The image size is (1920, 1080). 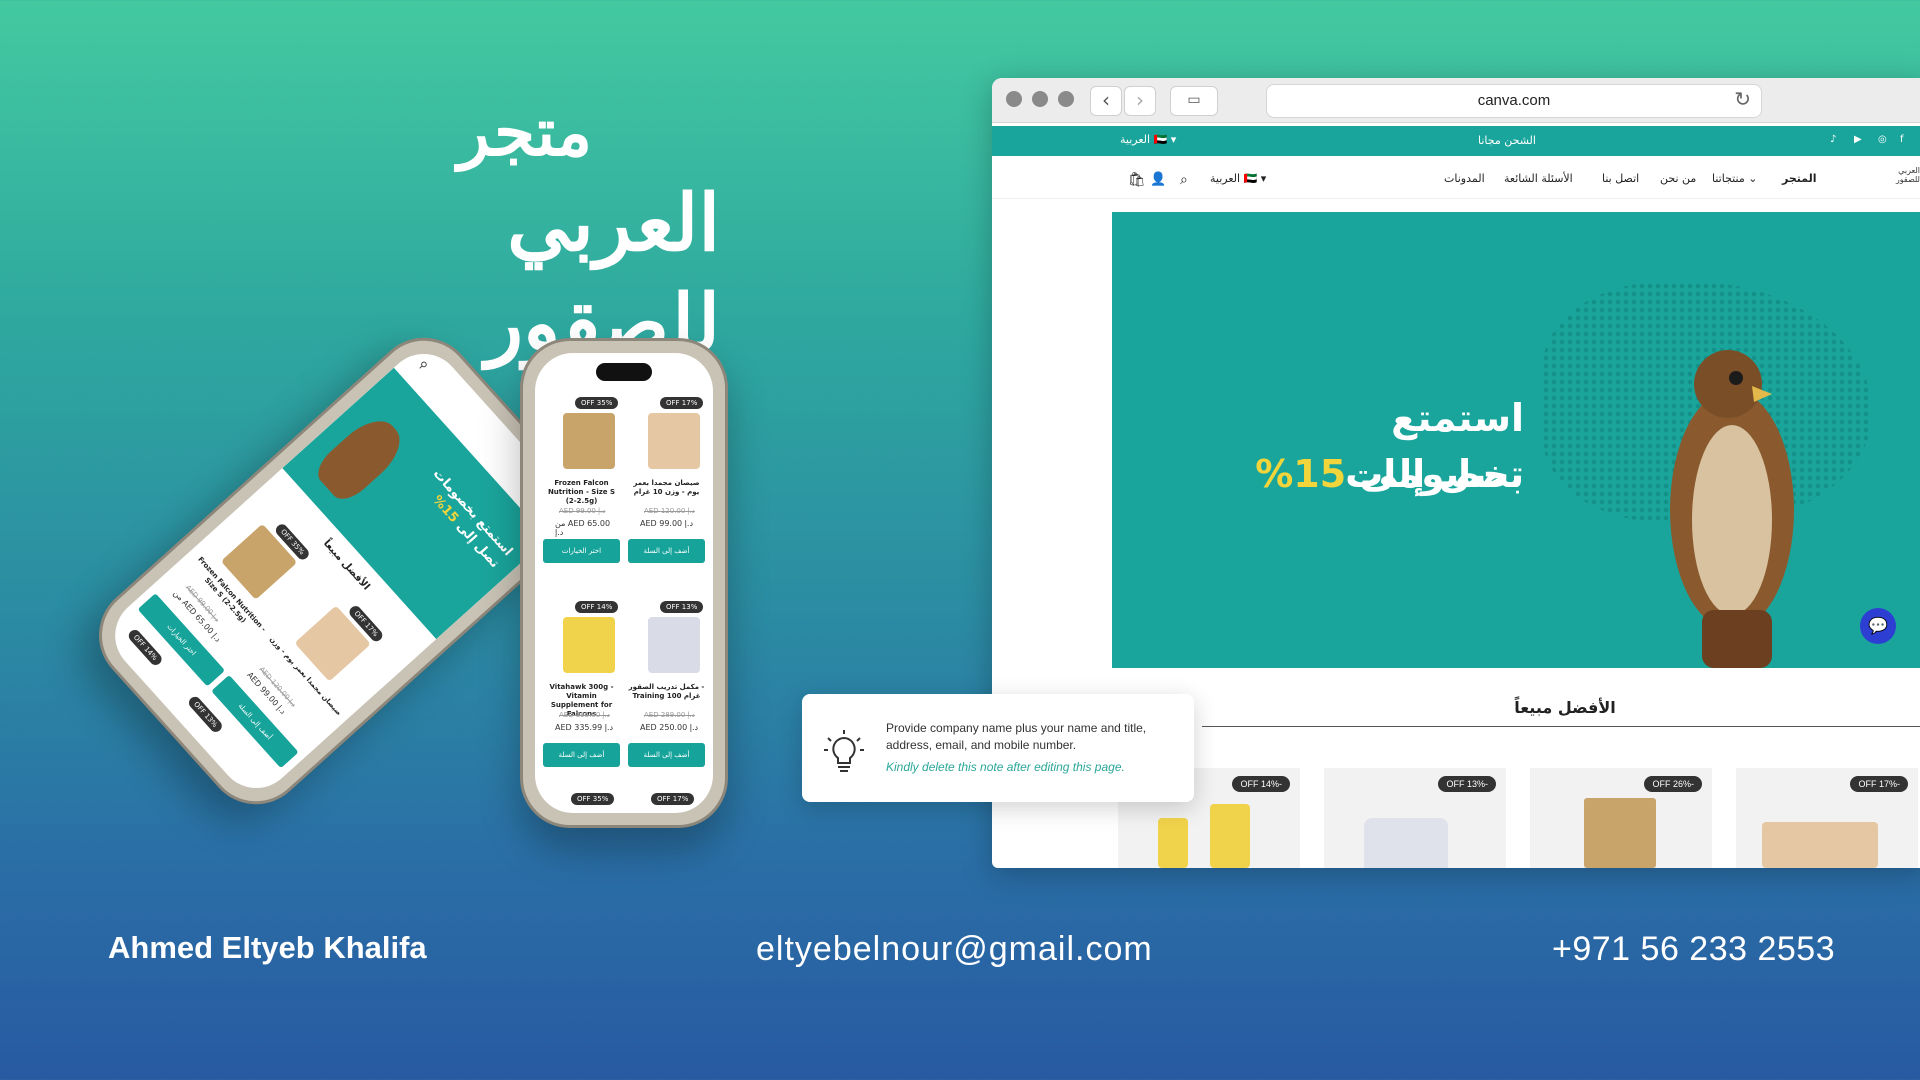 What do you see at coordinates (1892, 179) in the screenshot?
I see `brand-logo: العربي للصقور` at bounding box center [1892, 179].